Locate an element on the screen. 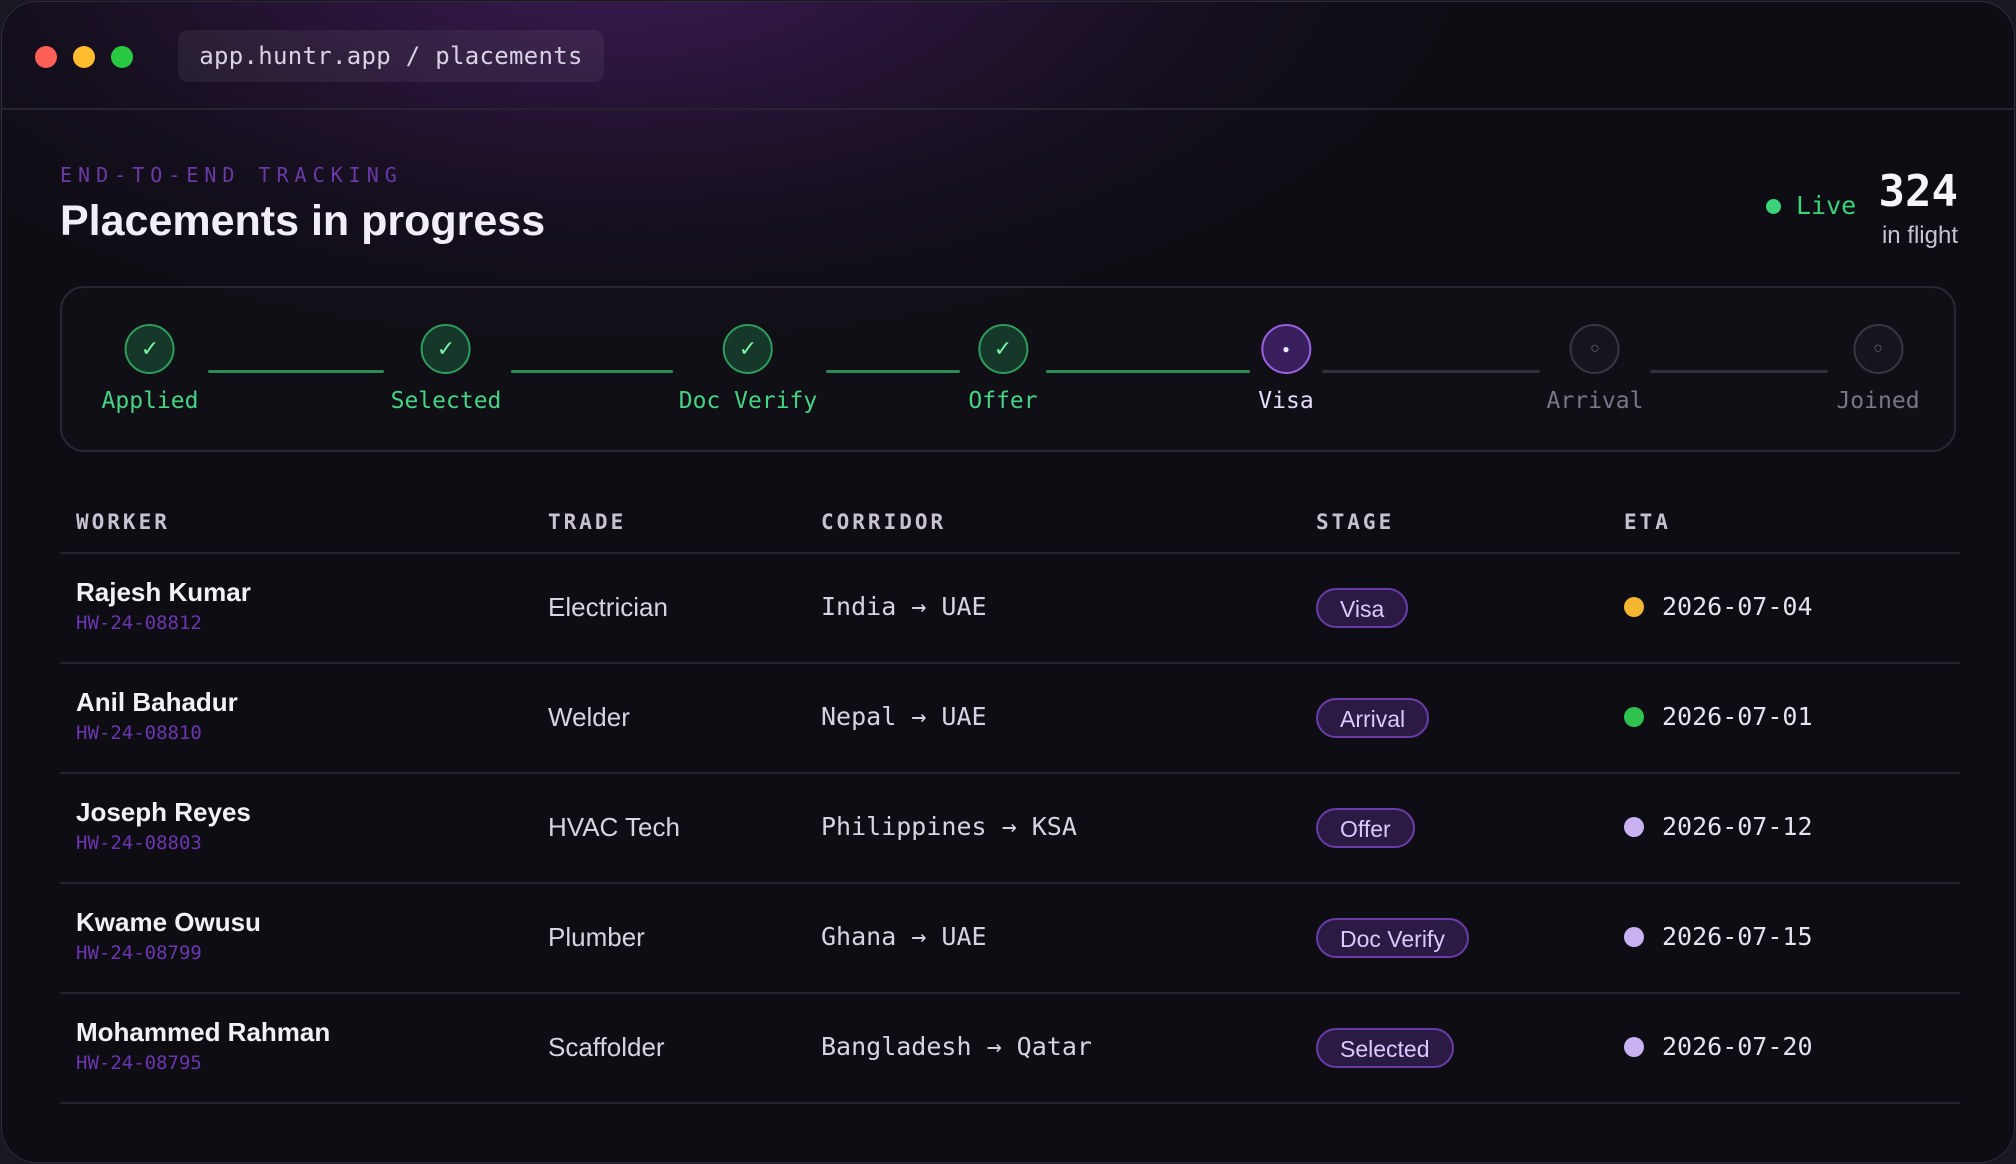 The height and width of the screenshot is (1164, 2016). stage-badge: Doc Verify is located at coordinates (1392, 938).